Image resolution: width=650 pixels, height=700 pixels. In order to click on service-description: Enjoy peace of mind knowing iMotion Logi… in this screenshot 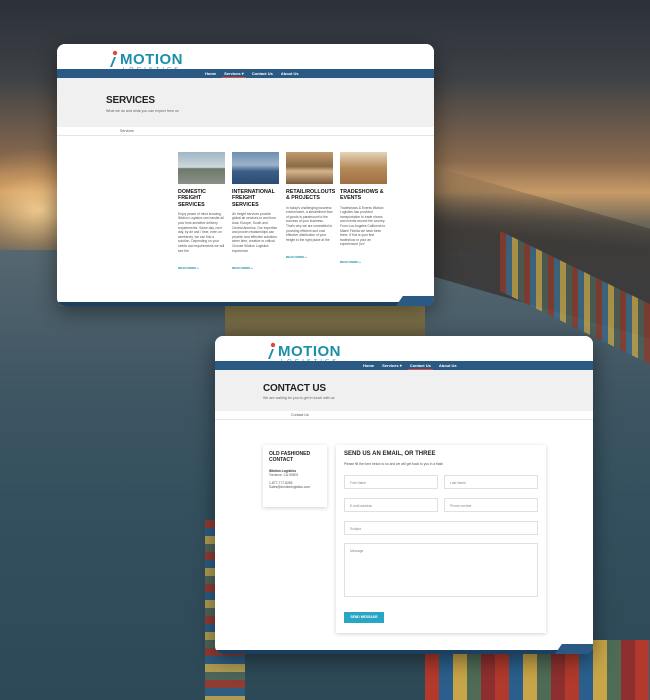, I will do `click(201, 232)`.